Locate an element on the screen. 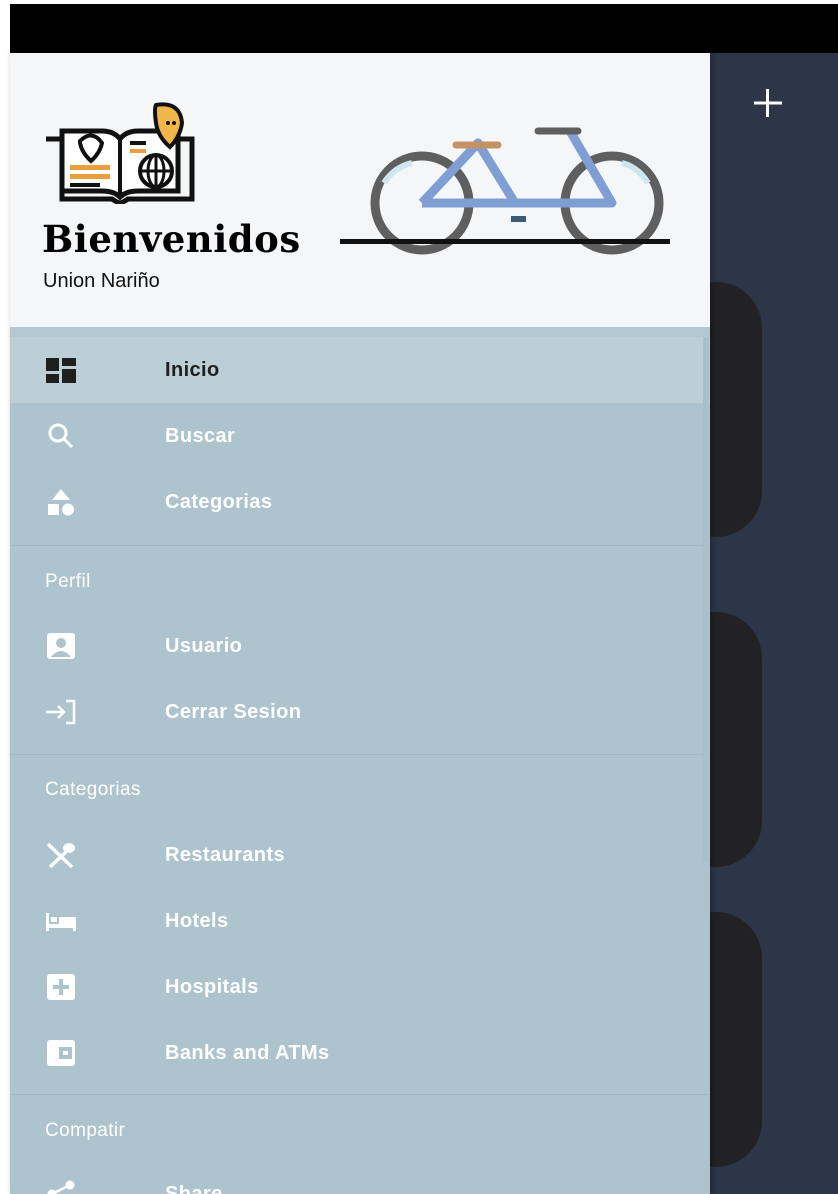  menu-item-categorias: Categorias is located at coordinates (360, 502).